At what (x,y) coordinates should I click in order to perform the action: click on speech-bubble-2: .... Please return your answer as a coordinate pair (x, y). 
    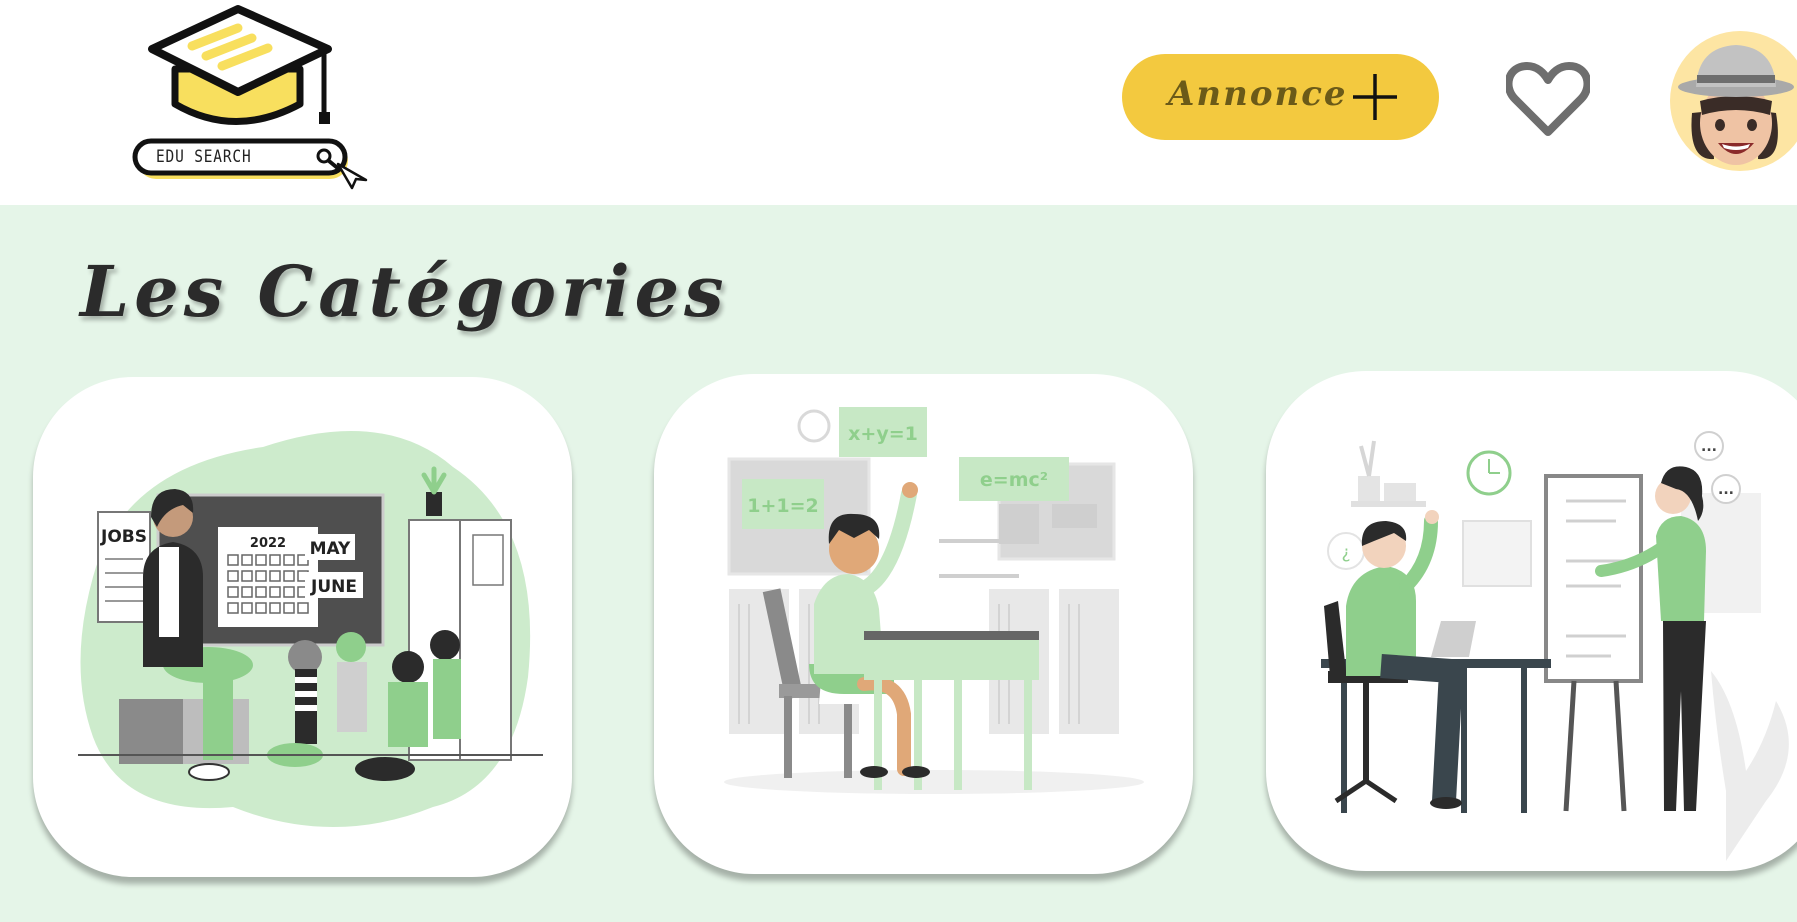
    Looking at the image, I should click on (1726, 490).